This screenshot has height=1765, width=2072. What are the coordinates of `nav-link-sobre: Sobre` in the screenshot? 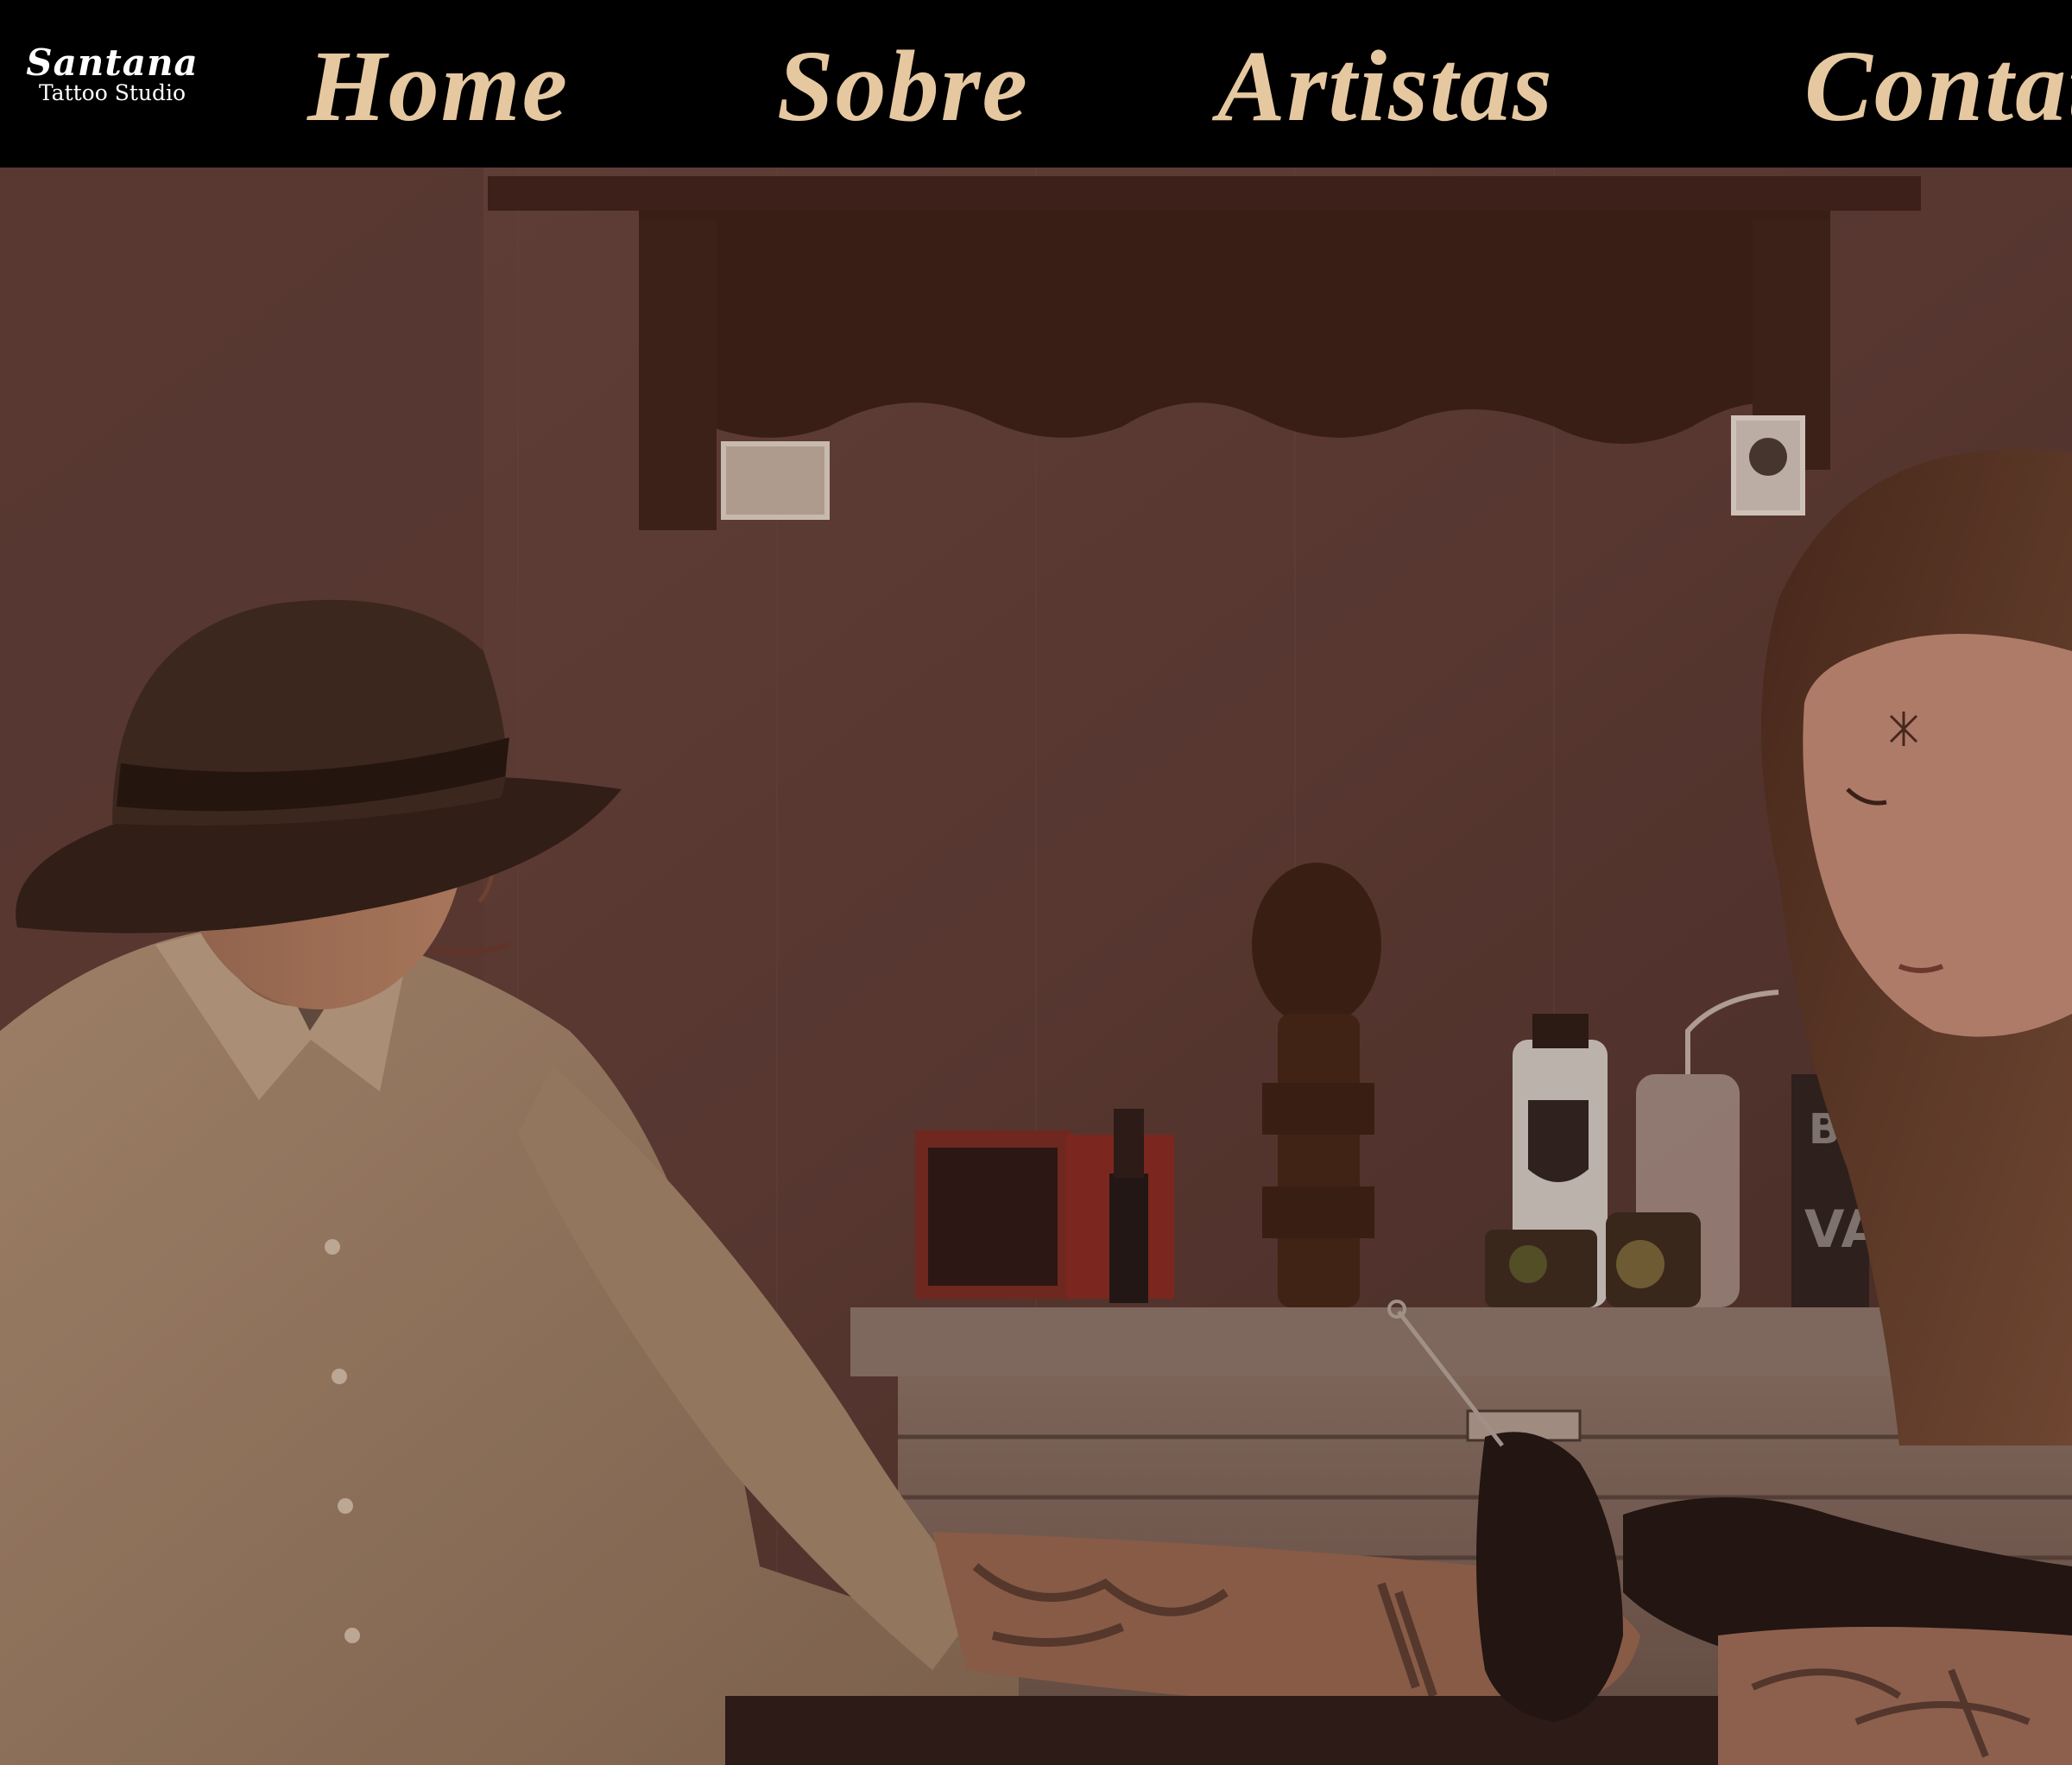 It's located at (903, 86).